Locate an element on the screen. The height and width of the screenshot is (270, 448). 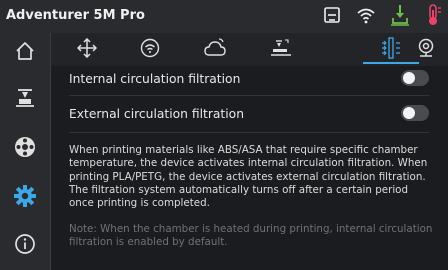
home-icon is located at coordinates (25, 53).